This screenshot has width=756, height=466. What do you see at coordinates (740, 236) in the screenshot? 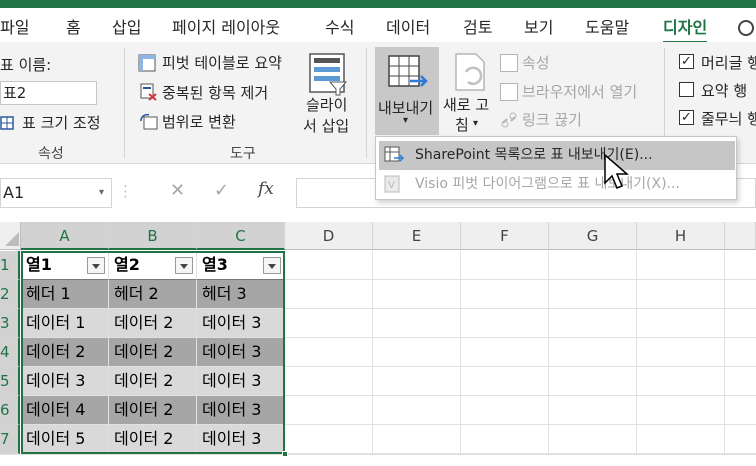
I see `column-header-partial` at bounding box center [740, 236].